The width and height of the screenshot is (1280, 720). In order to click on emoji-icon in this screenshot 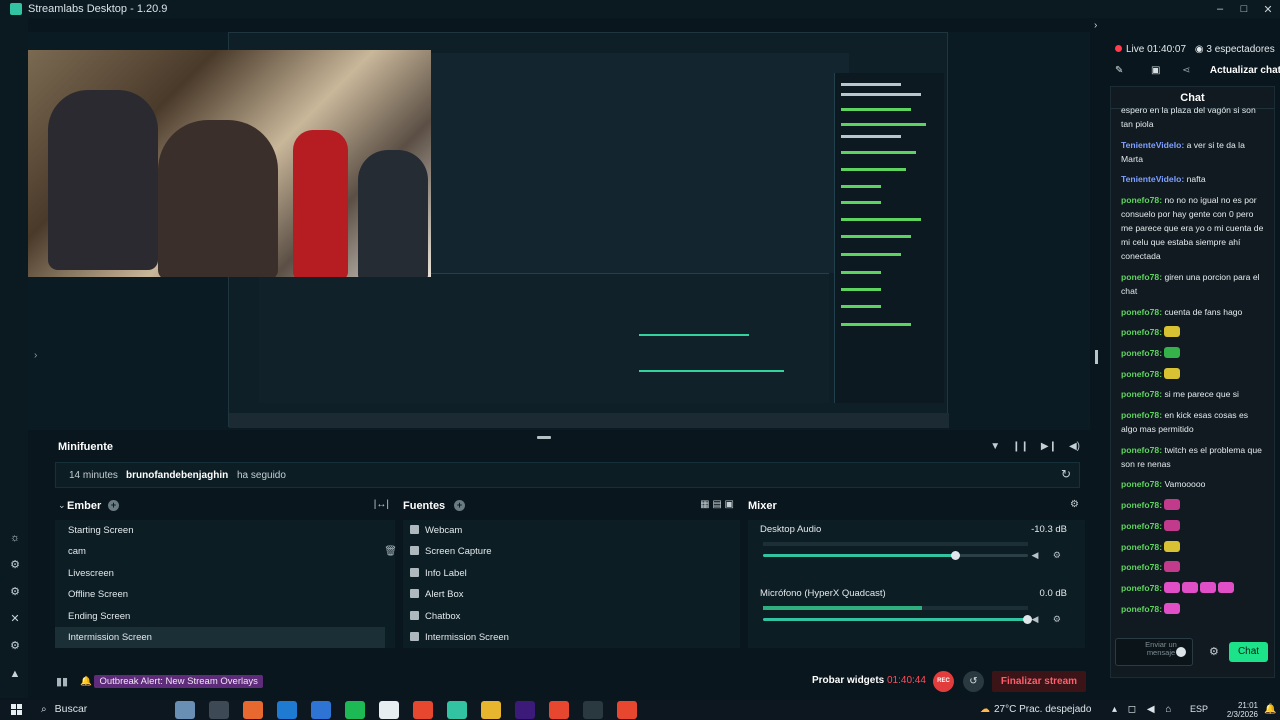, I will do `click(1181, 652)`.